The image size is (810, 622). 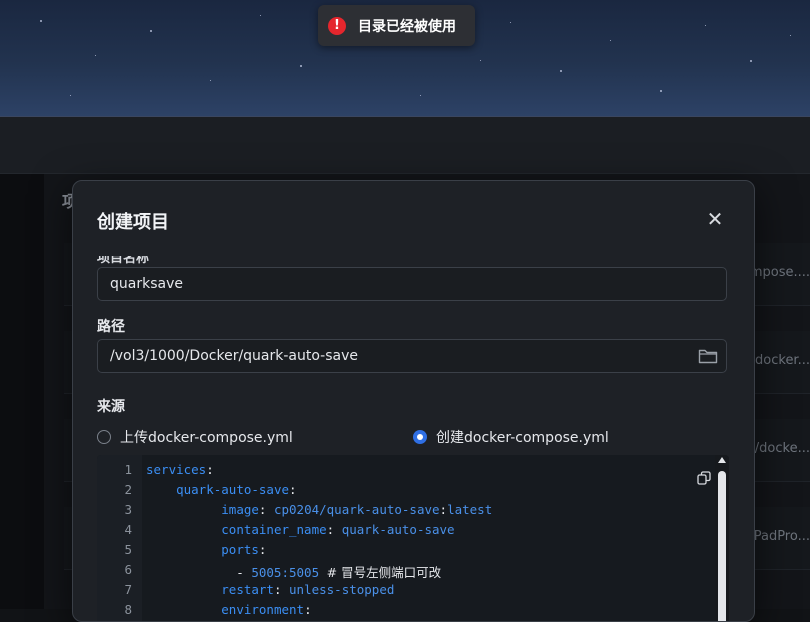 I want to click on line-number: 3, so click(x=128, y=509).